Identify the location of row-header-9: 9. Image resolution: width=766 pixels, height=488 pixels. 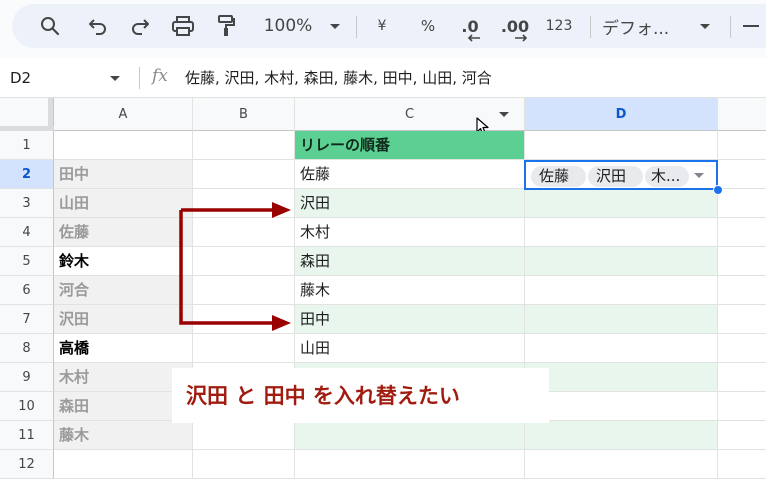
(27, 377).